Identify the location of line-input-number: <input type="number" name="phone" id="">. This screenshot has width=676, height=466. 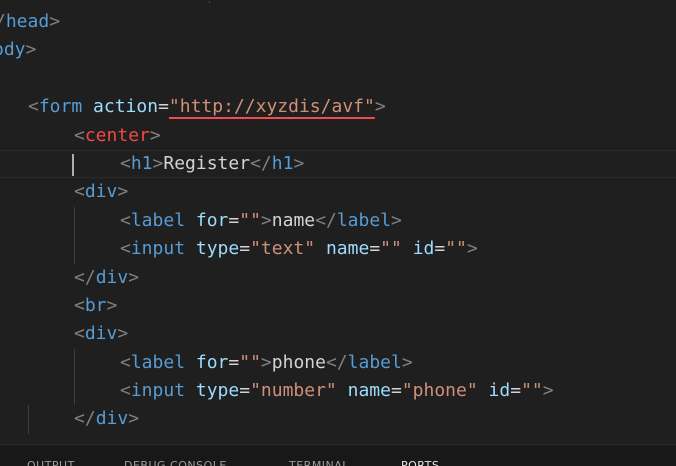
(338, 391).